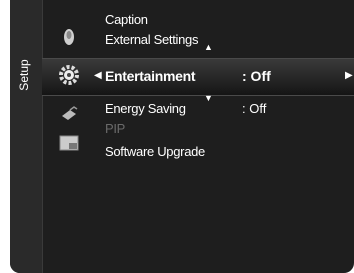  Describe the element at coordinates (151, 39) in the screenshot. I see `menu-item-external-settings: External Settings` at that location.